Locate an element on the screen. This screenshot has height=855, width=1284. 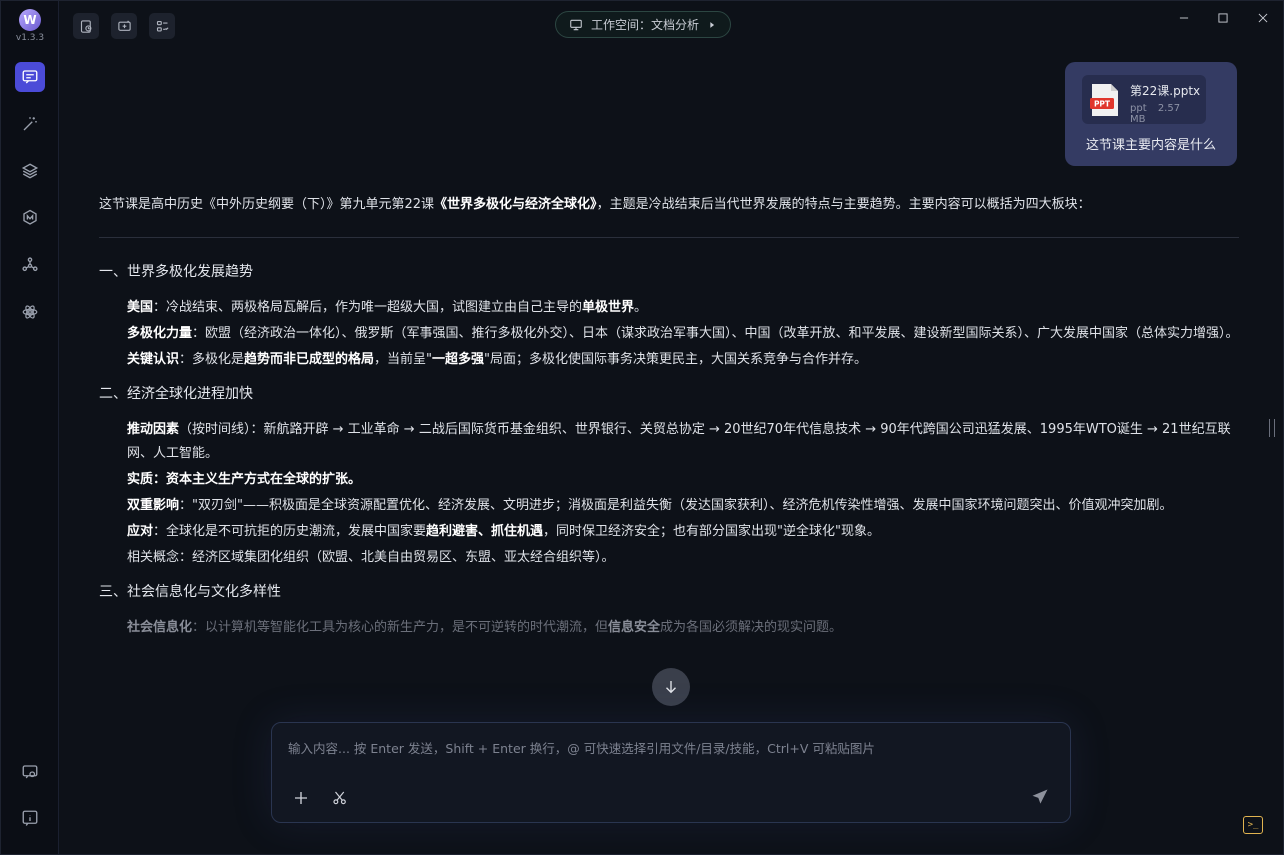
app-logo-icon: W is located at coordinates (30, 20).